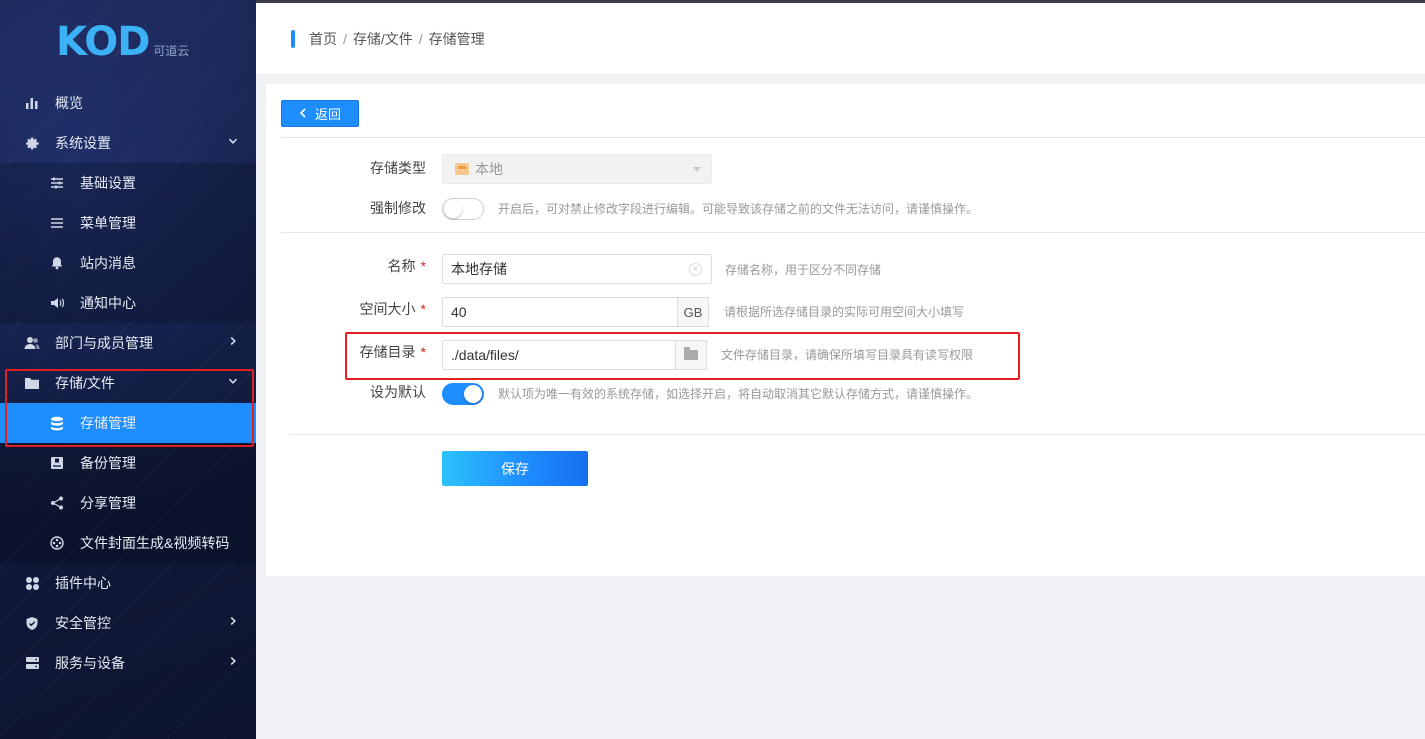 The height and width of the screenshot is (739, 1425). I want to click on folder-icon, so click(32, 383).